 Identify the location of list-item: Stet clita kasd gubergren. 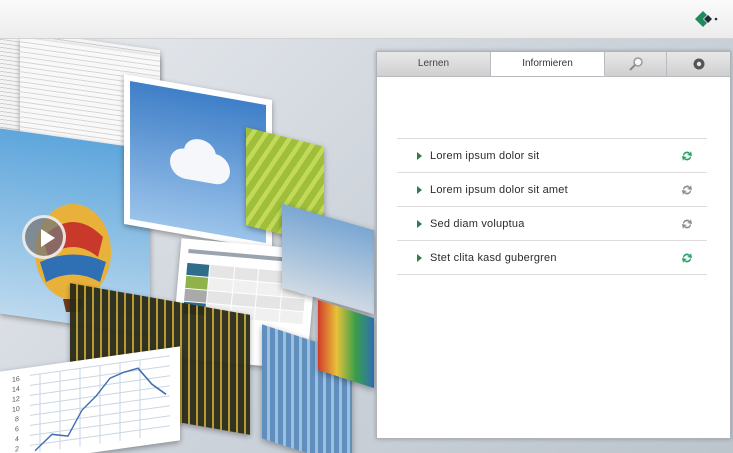
(552, 257).